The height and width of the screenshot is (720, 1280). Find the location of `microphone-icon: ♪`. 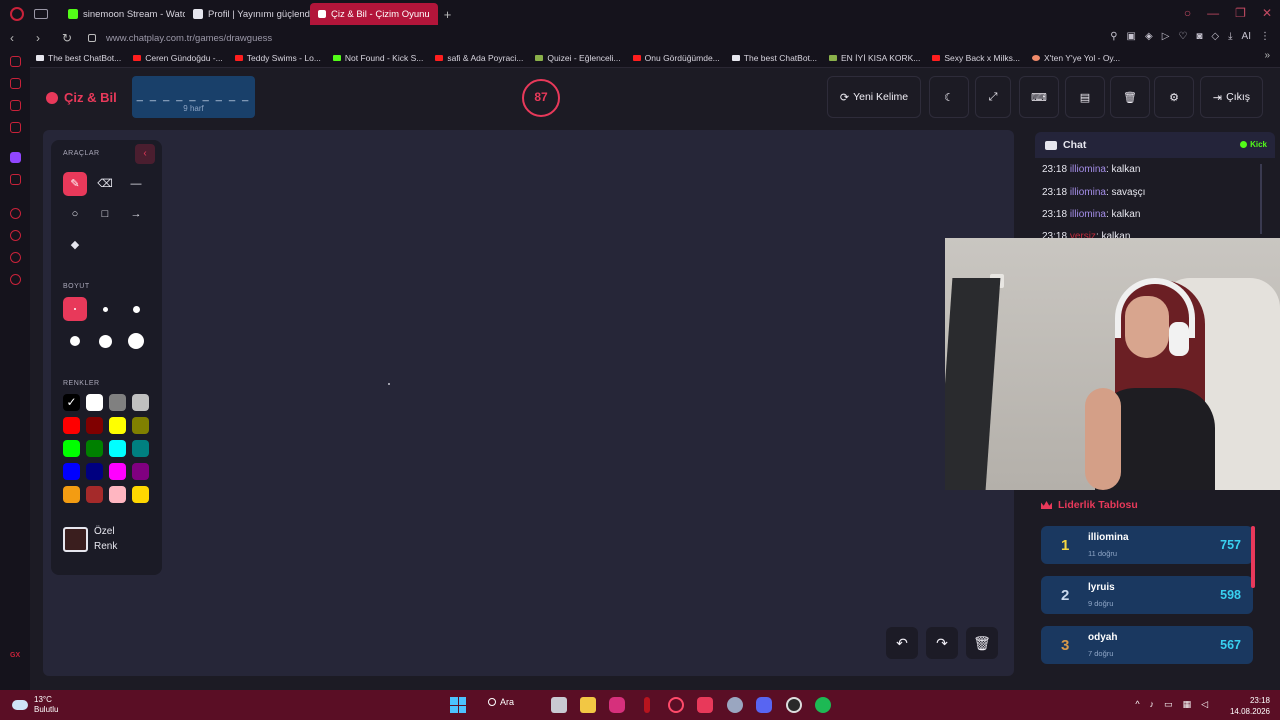

microphone-icon: ♪ is located at coordinates (1152, 704).